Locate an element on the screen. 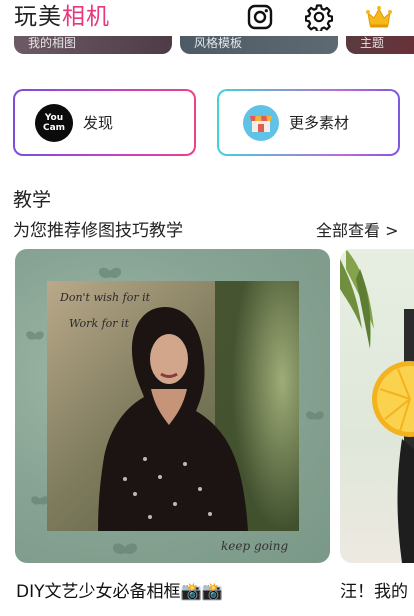 The image size is (414, 616). top-card-1: 我的相图 is located at coordinates (93, 45).